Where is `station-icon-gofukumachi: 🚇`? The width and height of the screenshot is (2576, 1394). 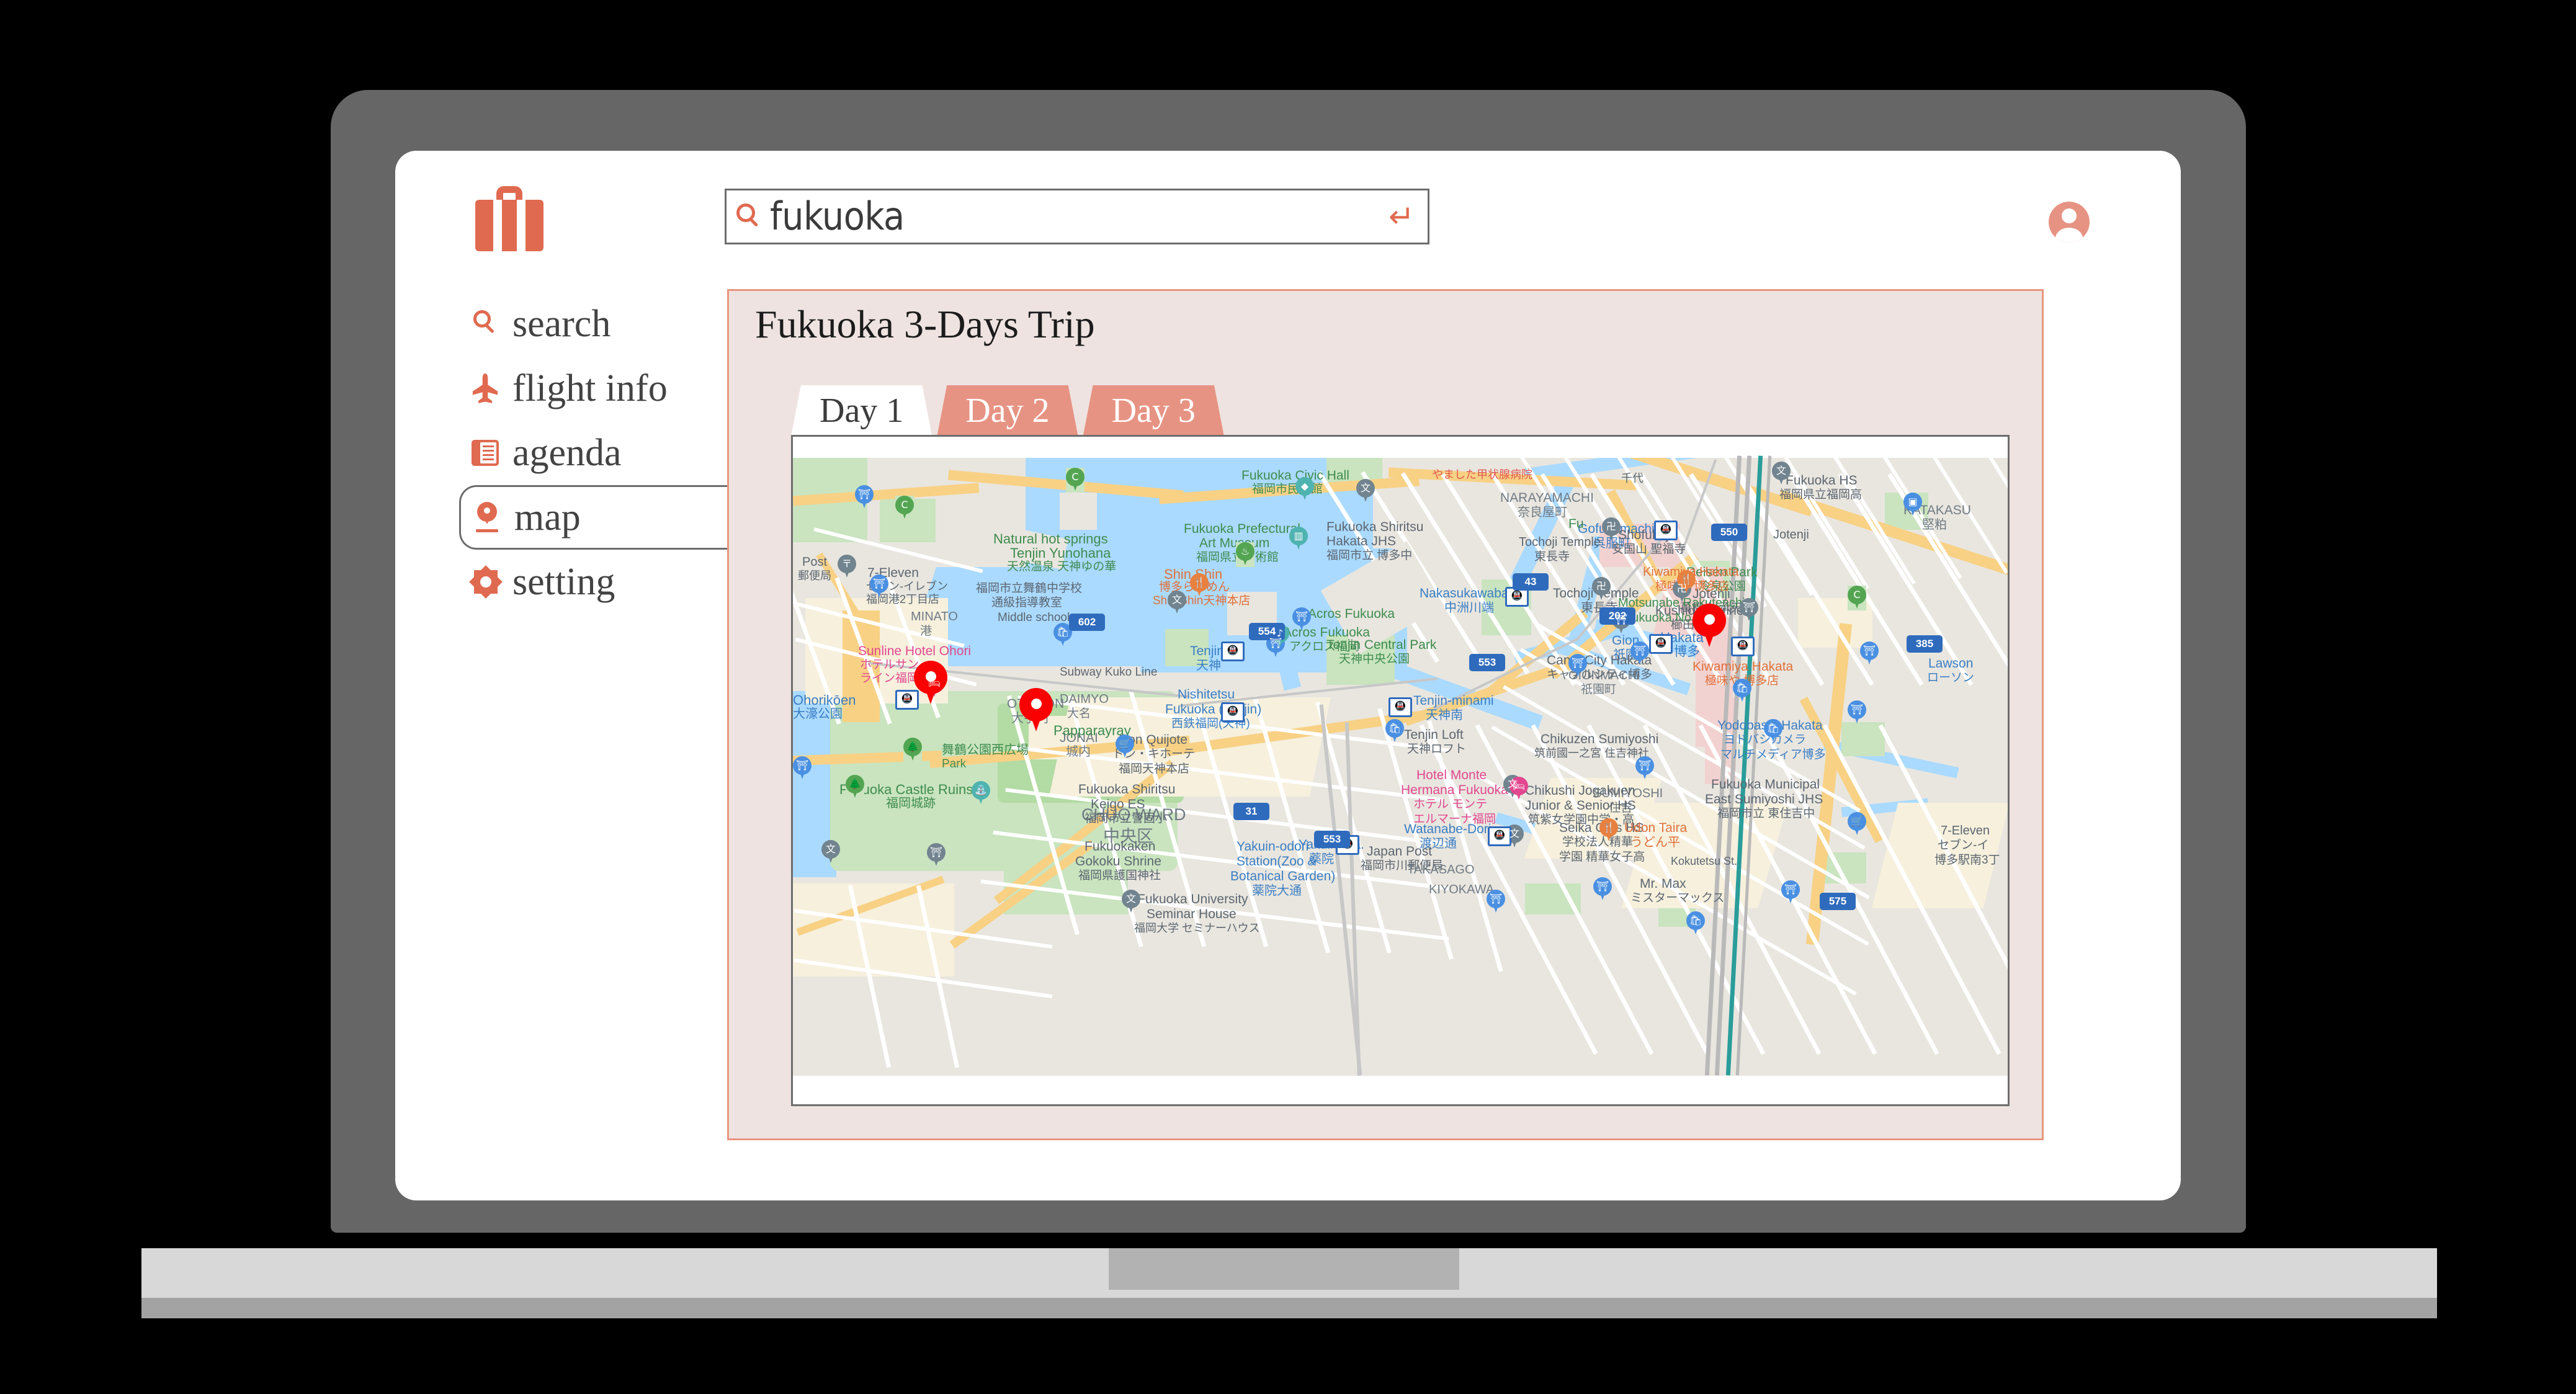
station-icon-gofukumachi: 🚇 is located at coordinates (1666, 530).